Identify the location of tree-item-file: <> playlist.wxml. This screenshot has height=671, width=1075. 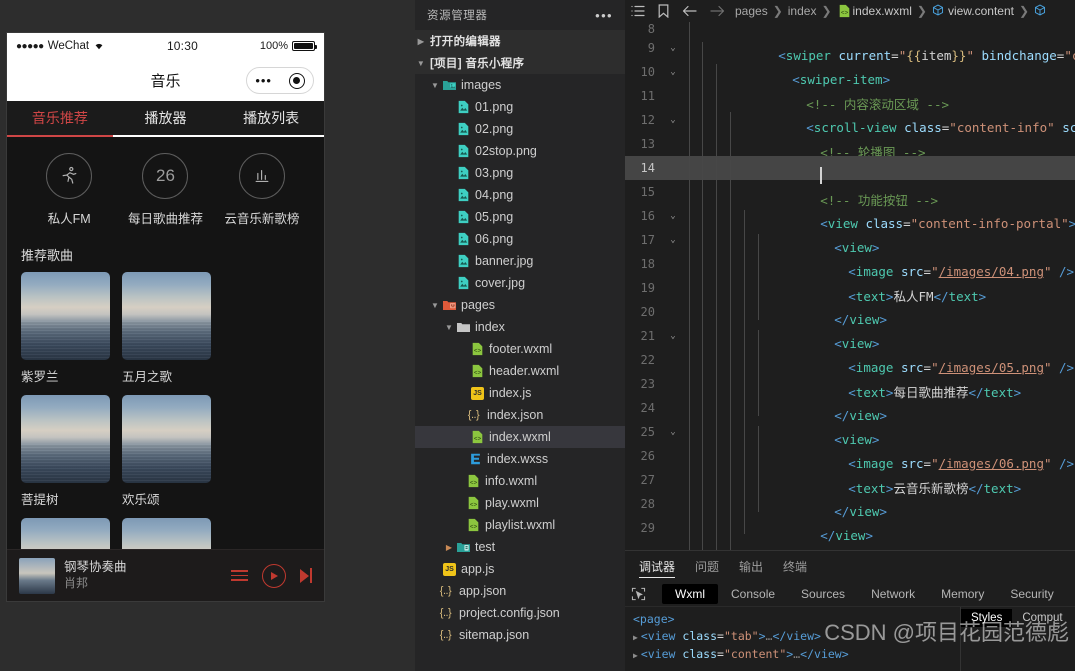
(520, 525).